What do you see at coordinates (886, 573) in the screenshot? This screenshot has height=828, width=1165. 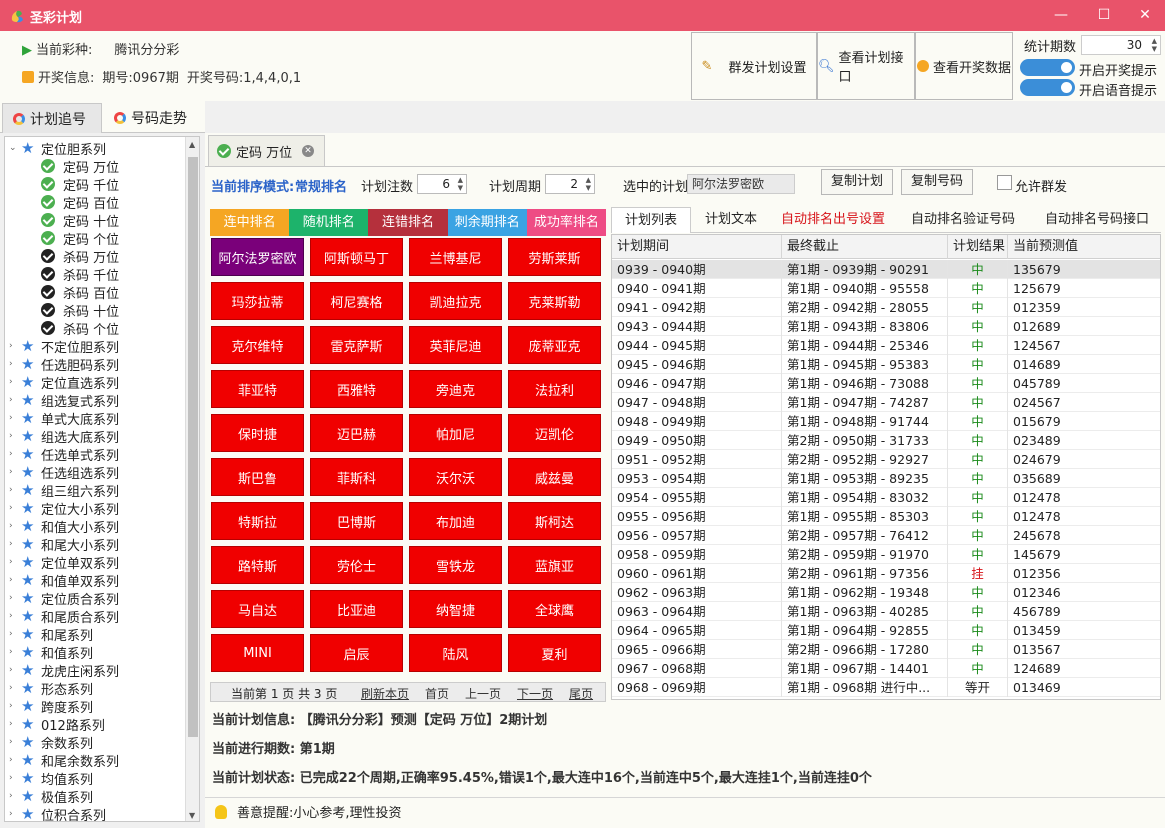 I see `table-row: 0960 - 0961期 第2期 - 0961期 - 97356 挂 012356` at bounding box center [886, 573].